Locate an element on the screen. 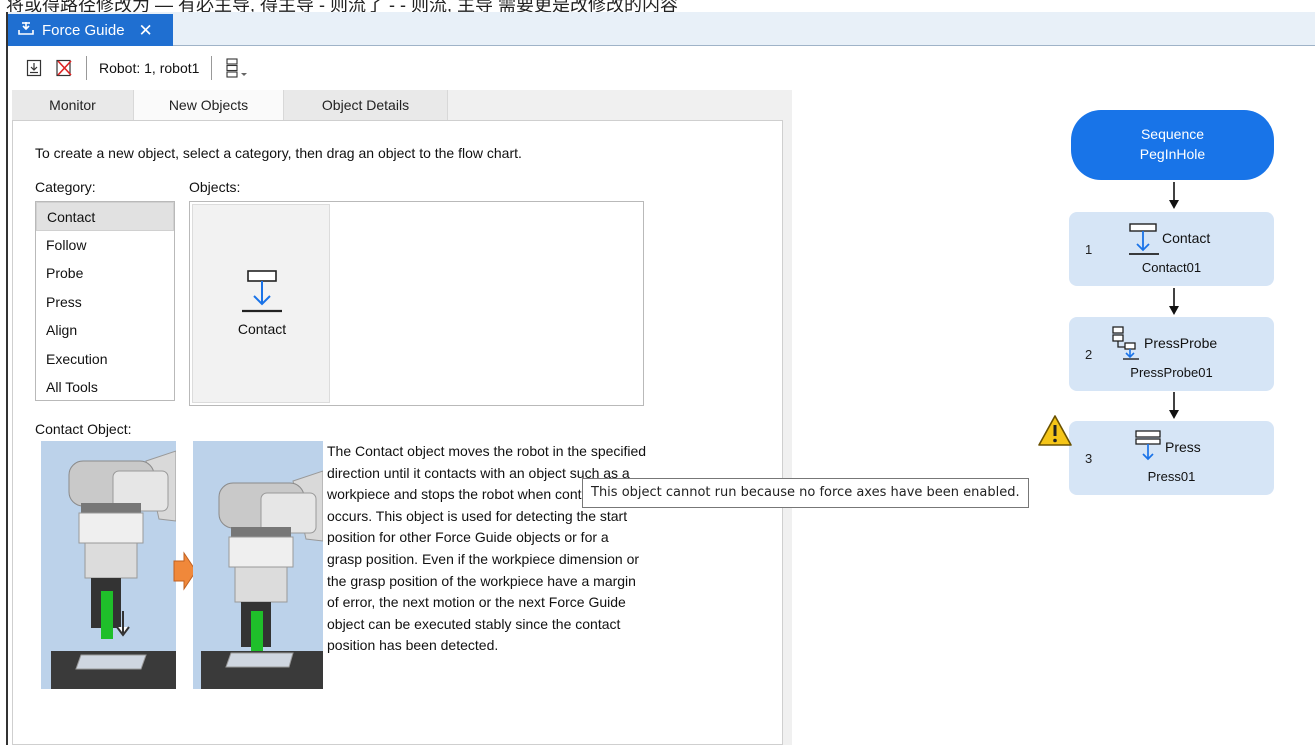 The image size is (1315, 745). flow-node-name: Contact01 is located at coordinates (1171, 267).